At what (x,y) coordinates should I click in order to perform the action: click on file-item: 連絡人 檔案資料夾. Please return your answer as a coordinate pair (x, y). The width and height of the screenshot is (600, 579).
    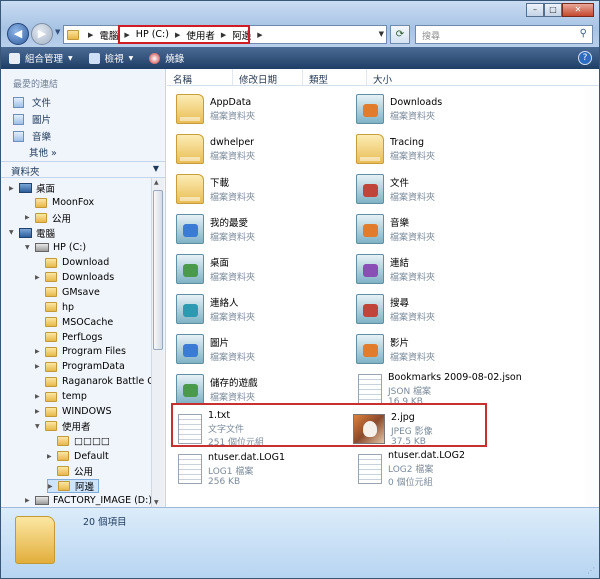
    Looking at the image, I should click on (214, 309).